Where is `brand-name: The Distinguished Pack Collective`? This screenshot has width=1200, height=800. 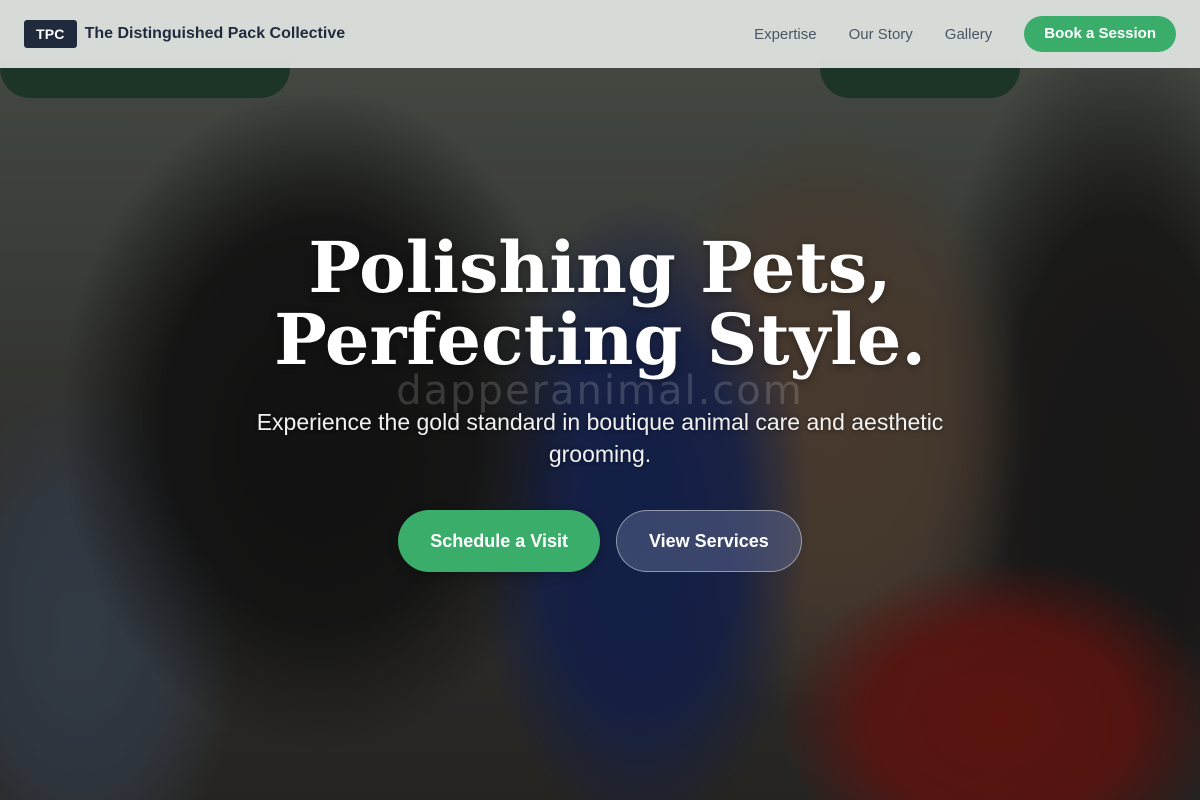
brand-name: The Distinguished Pack Collective is located at coordinates (215, 33).